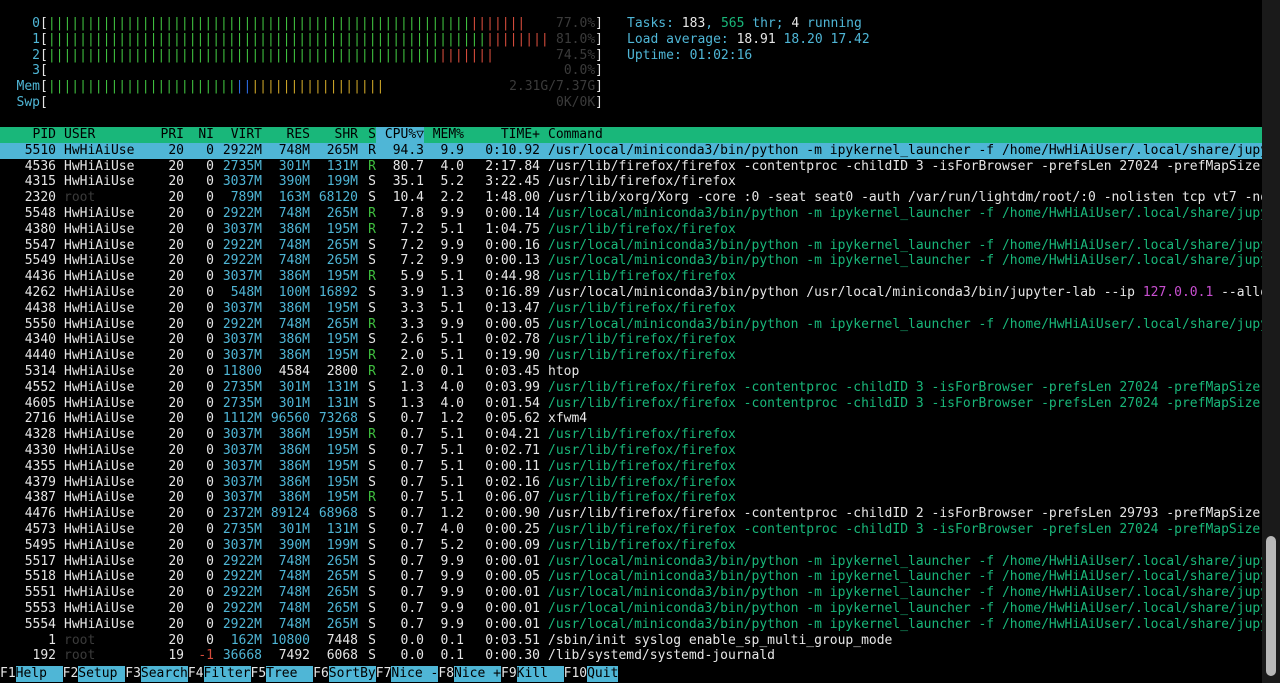 The height and width of the screenshot is (683, 1280). Describe the element at coordinates (282, 674) in the screenshot. I see `fkey-f5: F5Tree` at that location.